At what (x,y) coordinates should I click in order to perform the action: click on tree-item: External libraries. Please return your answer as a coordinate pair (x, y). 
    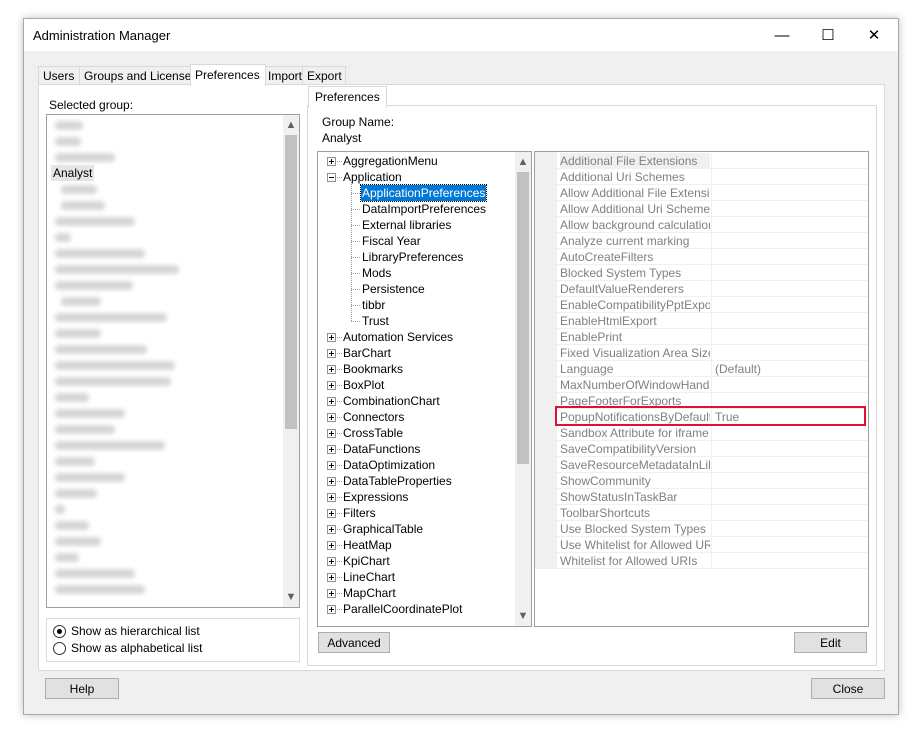
    Looking at the image, I should click on (416, 225).